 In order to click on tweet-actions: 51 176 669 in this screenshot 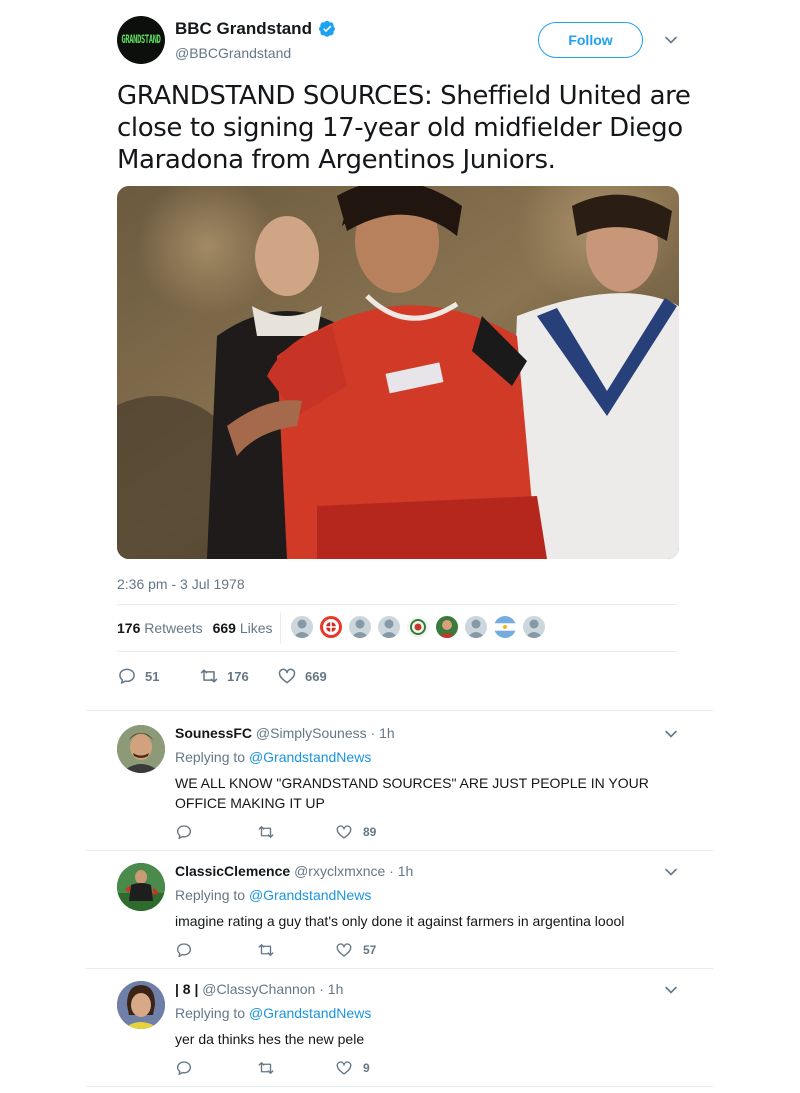, I will do `click(267, 677)`.